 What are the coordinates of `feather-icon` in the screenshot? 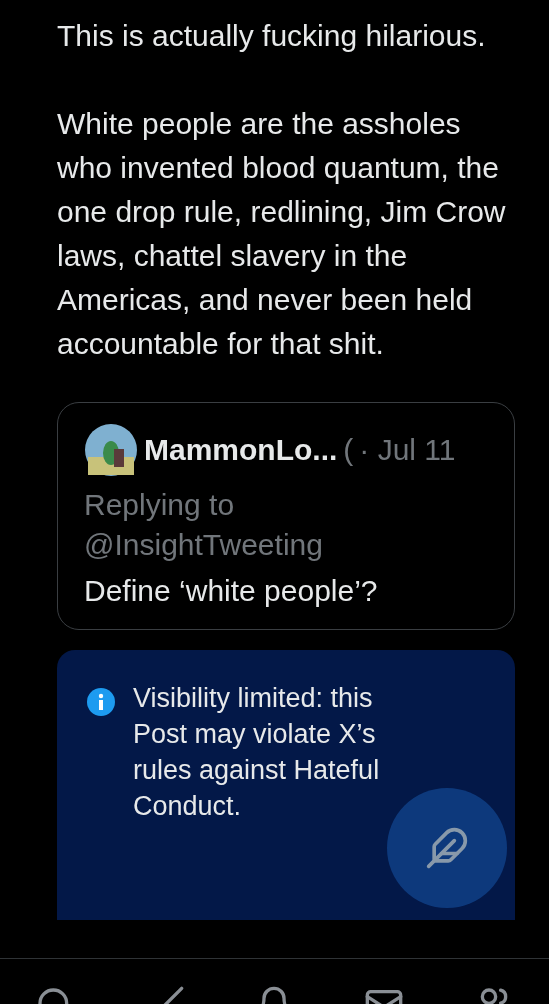 It's located at (447, 848).